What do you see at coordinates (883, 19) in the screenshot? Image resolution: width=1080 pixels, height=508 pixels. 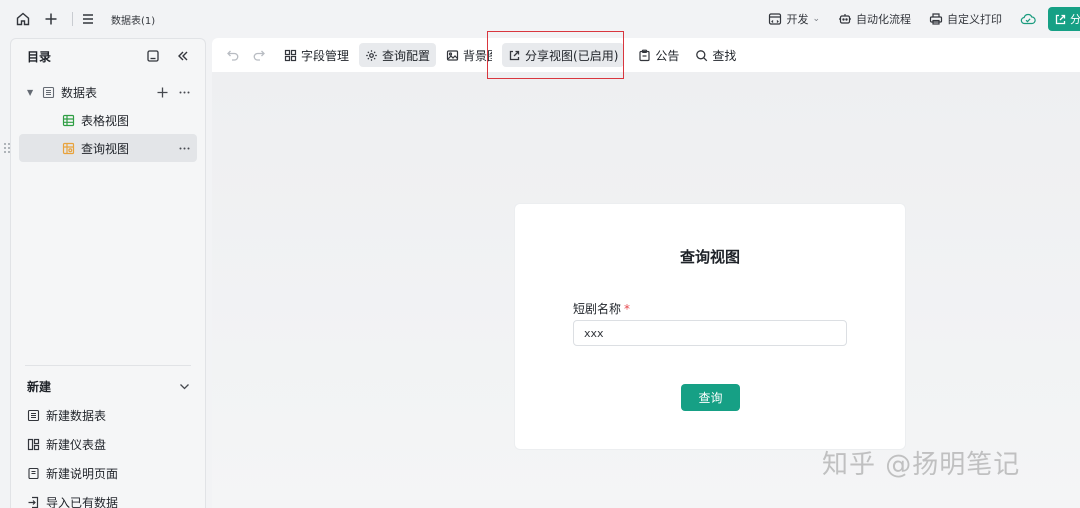 I see `automation-label: 自动化流程` at bounding box center [883, 19].